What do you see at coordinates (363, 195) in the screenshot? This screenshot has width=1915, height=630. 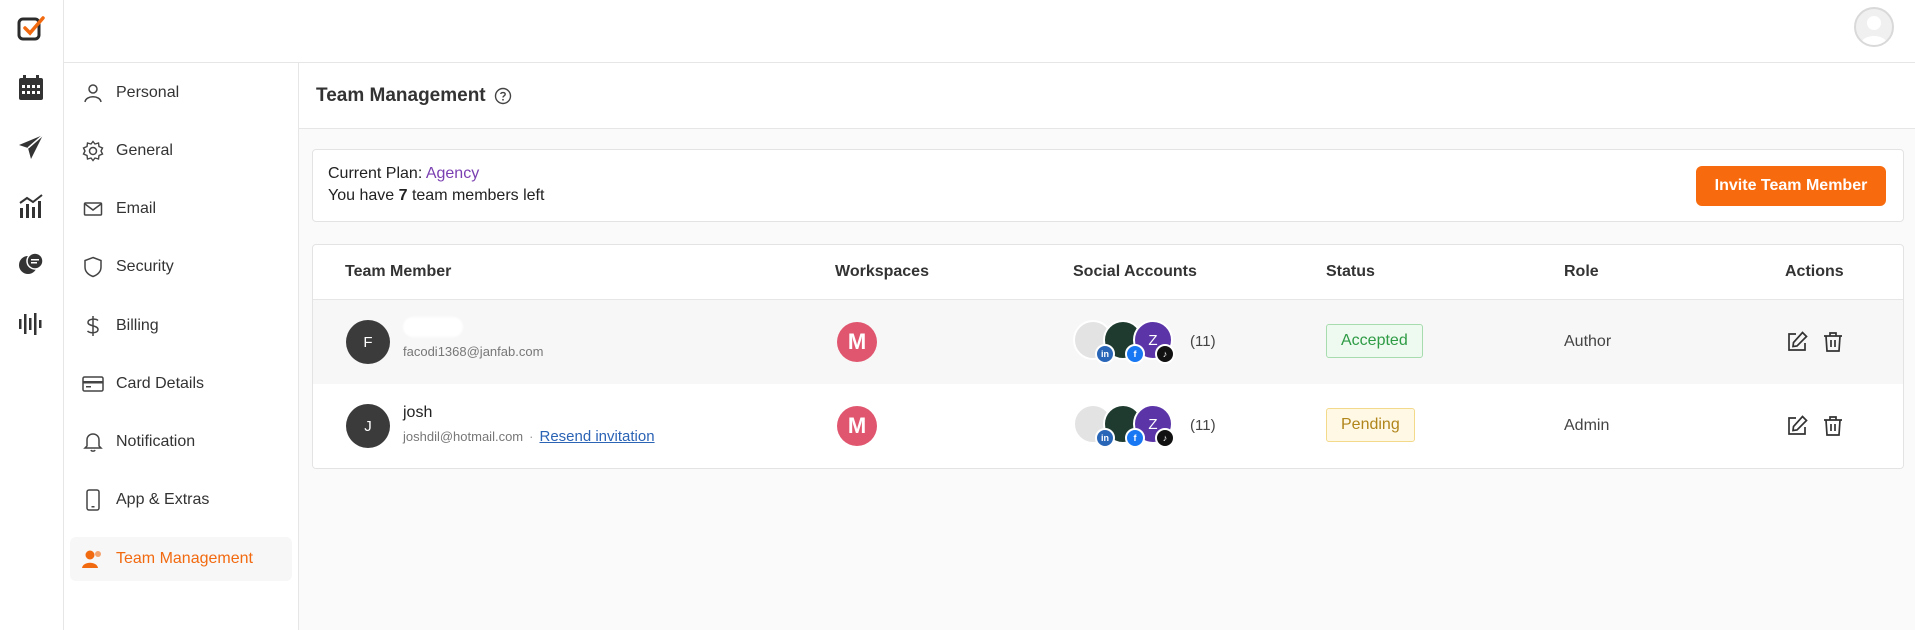 I see `members-left-prefix: You have` at bounding box center [363, 195].